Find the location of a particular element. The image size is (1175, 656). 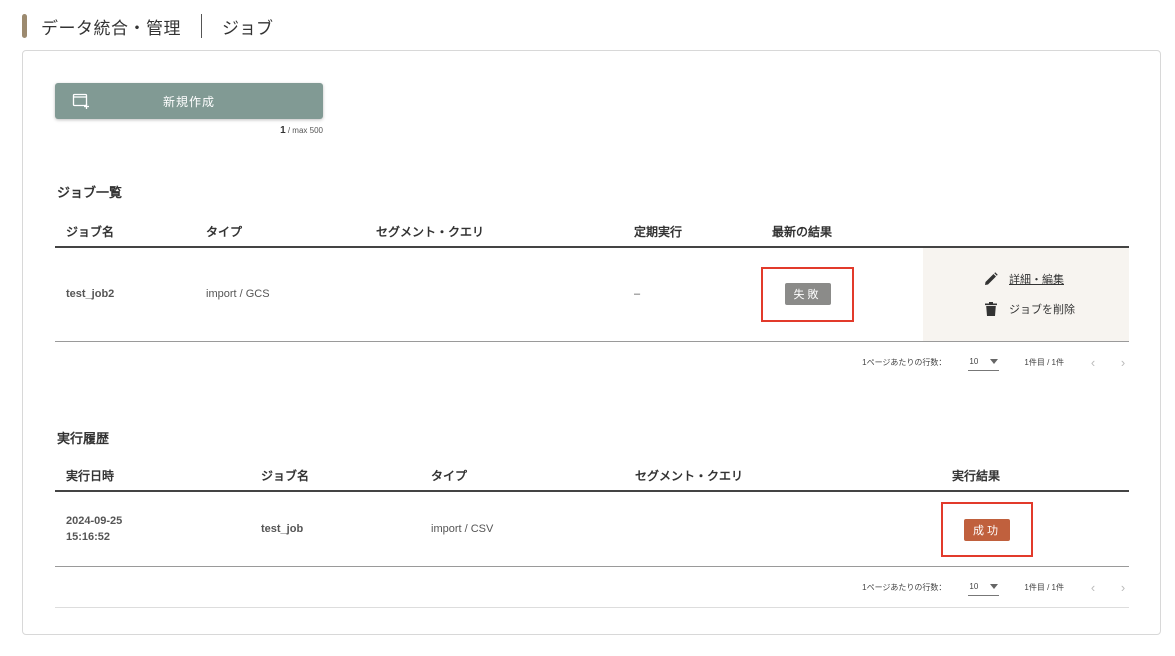

jobs-section-title: ジョブ一覧 is located at coordinates (90, 192).